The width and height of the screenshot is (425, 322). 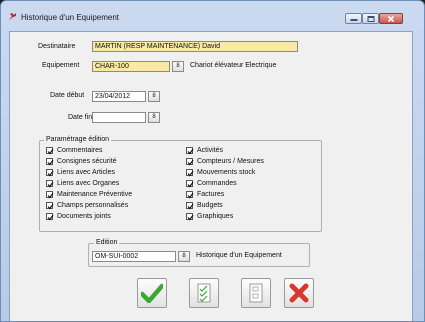 I want to click on parametrage-title: Paramétrage édition, so click(x=78, y=139).